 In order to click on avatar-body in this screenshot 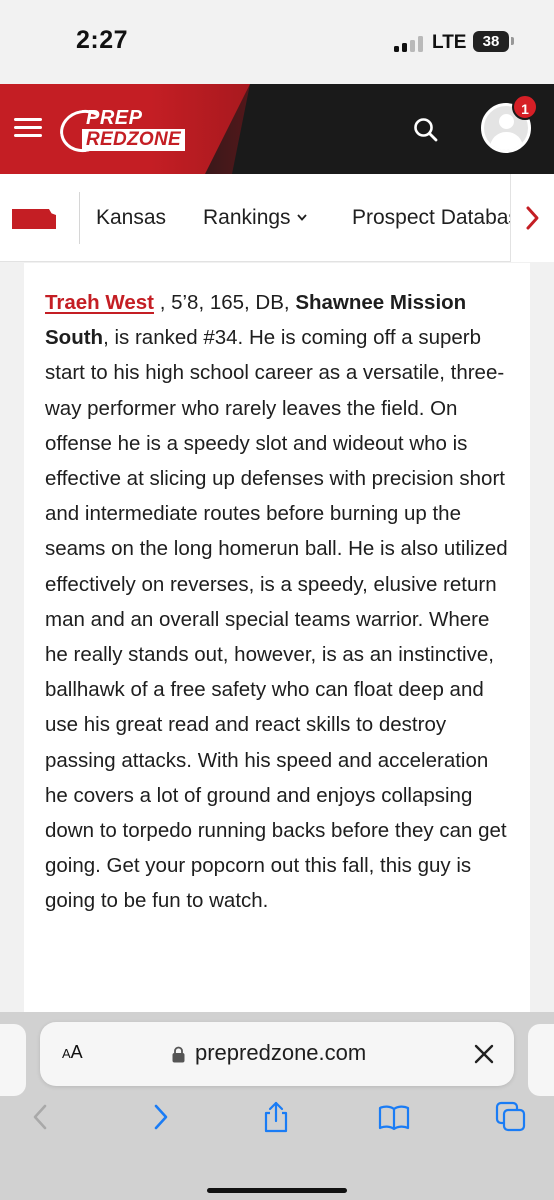, I will do `click(506, 141)`.